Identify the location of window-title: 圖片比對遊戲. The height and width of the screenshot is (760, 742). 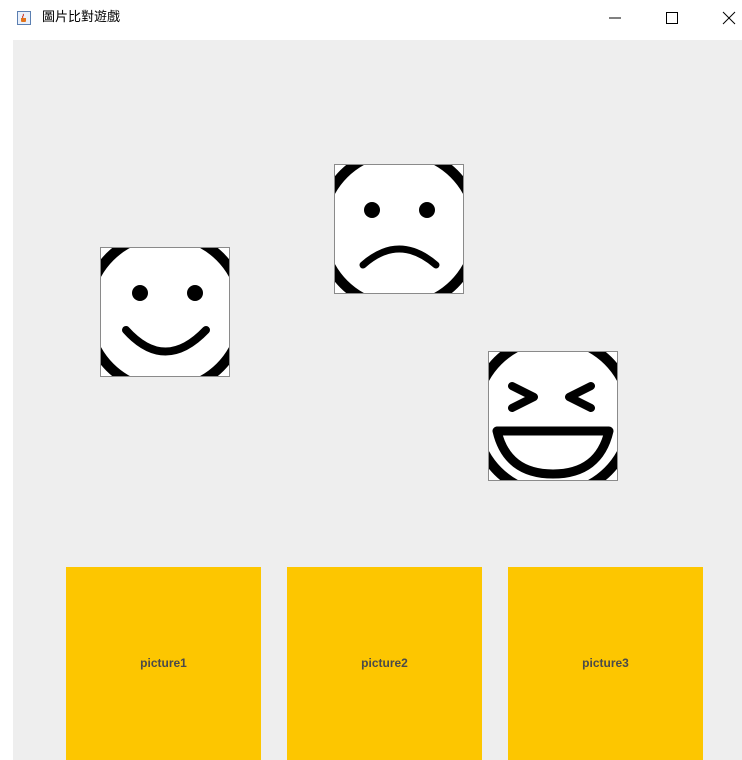
(81, 17).